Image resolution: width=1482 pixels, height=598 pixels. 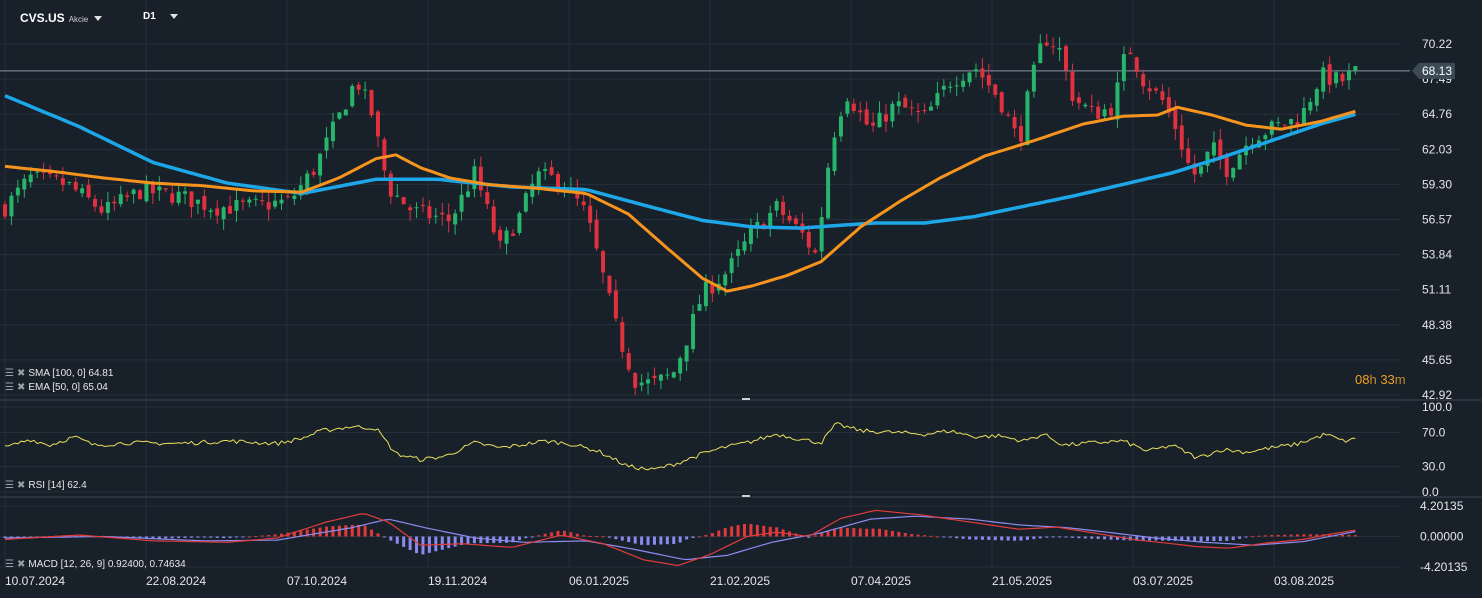 What do you see at coordinates (160, 16) in the screenshot?
I see `timeframe-selector: D1` at bounding box center [160, 16].